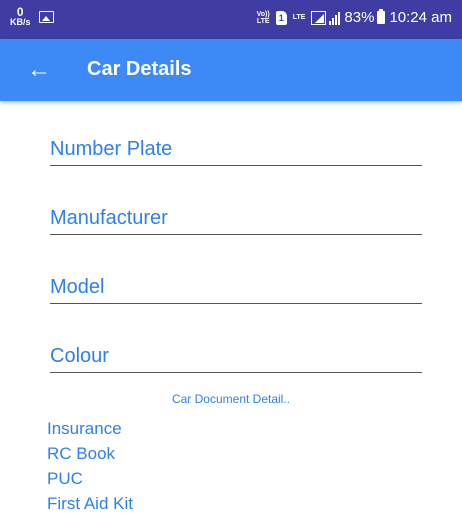  What do you see at coordinates (263, 21) in the screenshot?
I see `volte-bottom-label: LTE` at bounding box center [263, 21].